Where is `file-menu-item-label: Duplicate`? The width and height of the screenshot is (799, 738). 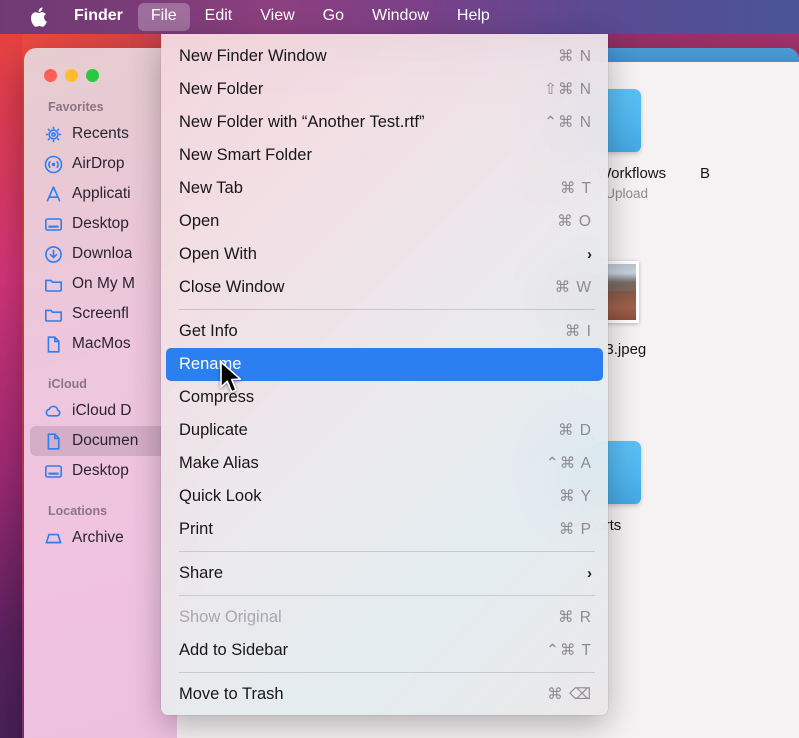
file-menu-item-label: Duplicate is located at coordinates (213, 430).